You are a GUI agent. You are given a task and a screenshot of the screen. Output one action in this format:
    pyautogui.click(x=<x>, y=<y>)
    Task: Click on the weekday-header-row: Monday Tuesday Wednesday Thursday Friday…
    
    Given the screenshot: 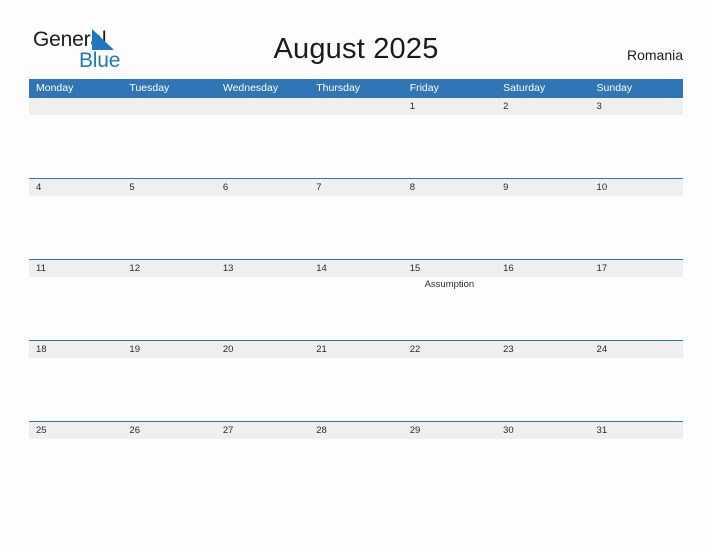 What is the action you would take?
    pyautogui.click(x=356, y=88)
    